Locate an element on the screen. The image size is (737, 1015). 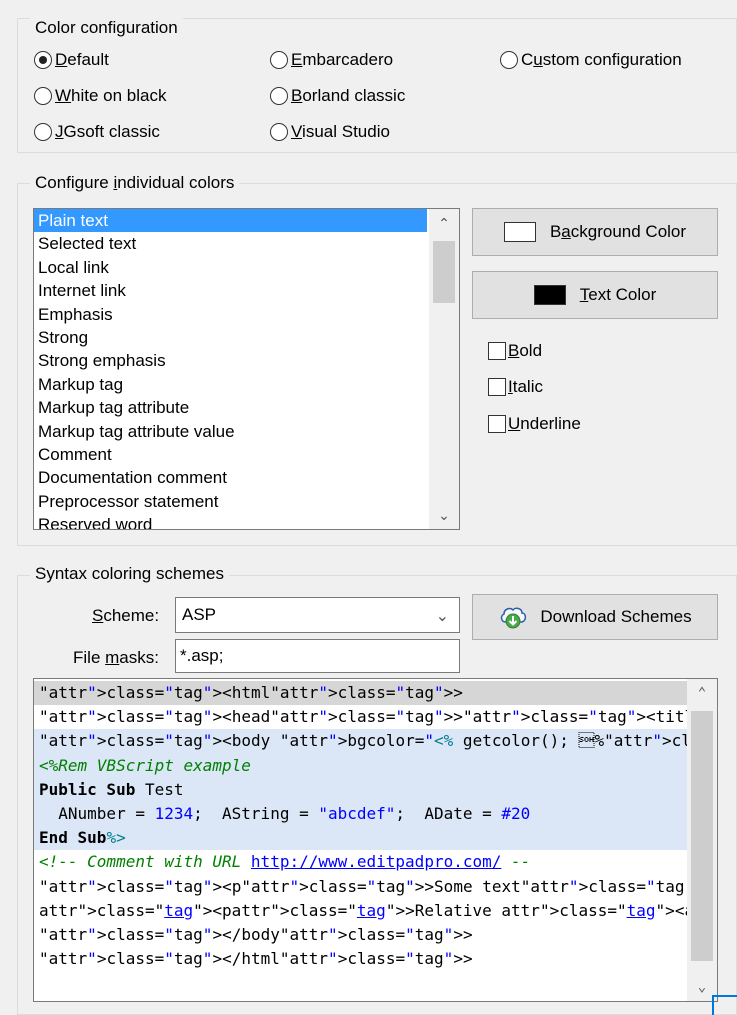
focus-rectangle is located at coordinates (724, 1005).